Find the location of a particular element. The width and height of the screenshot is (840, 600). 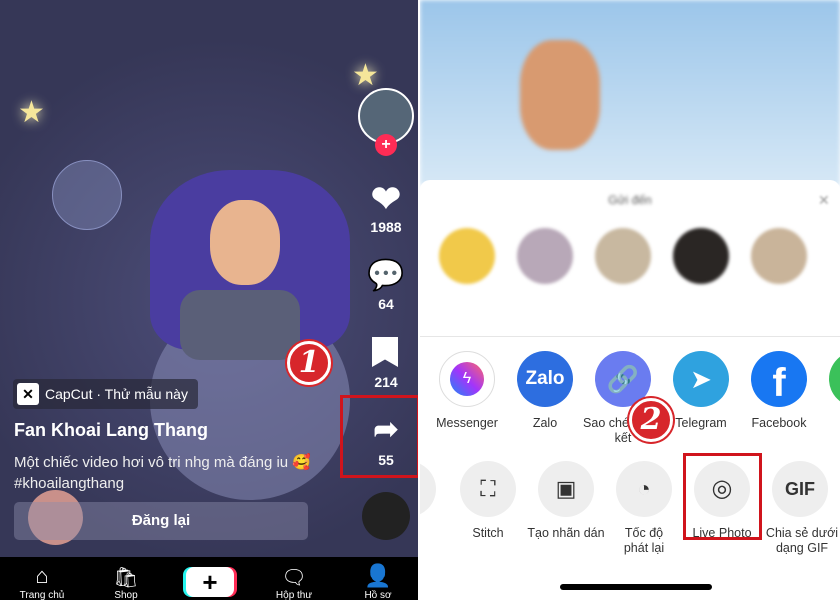

bookmark-icon is located at coordinates (385, 352).